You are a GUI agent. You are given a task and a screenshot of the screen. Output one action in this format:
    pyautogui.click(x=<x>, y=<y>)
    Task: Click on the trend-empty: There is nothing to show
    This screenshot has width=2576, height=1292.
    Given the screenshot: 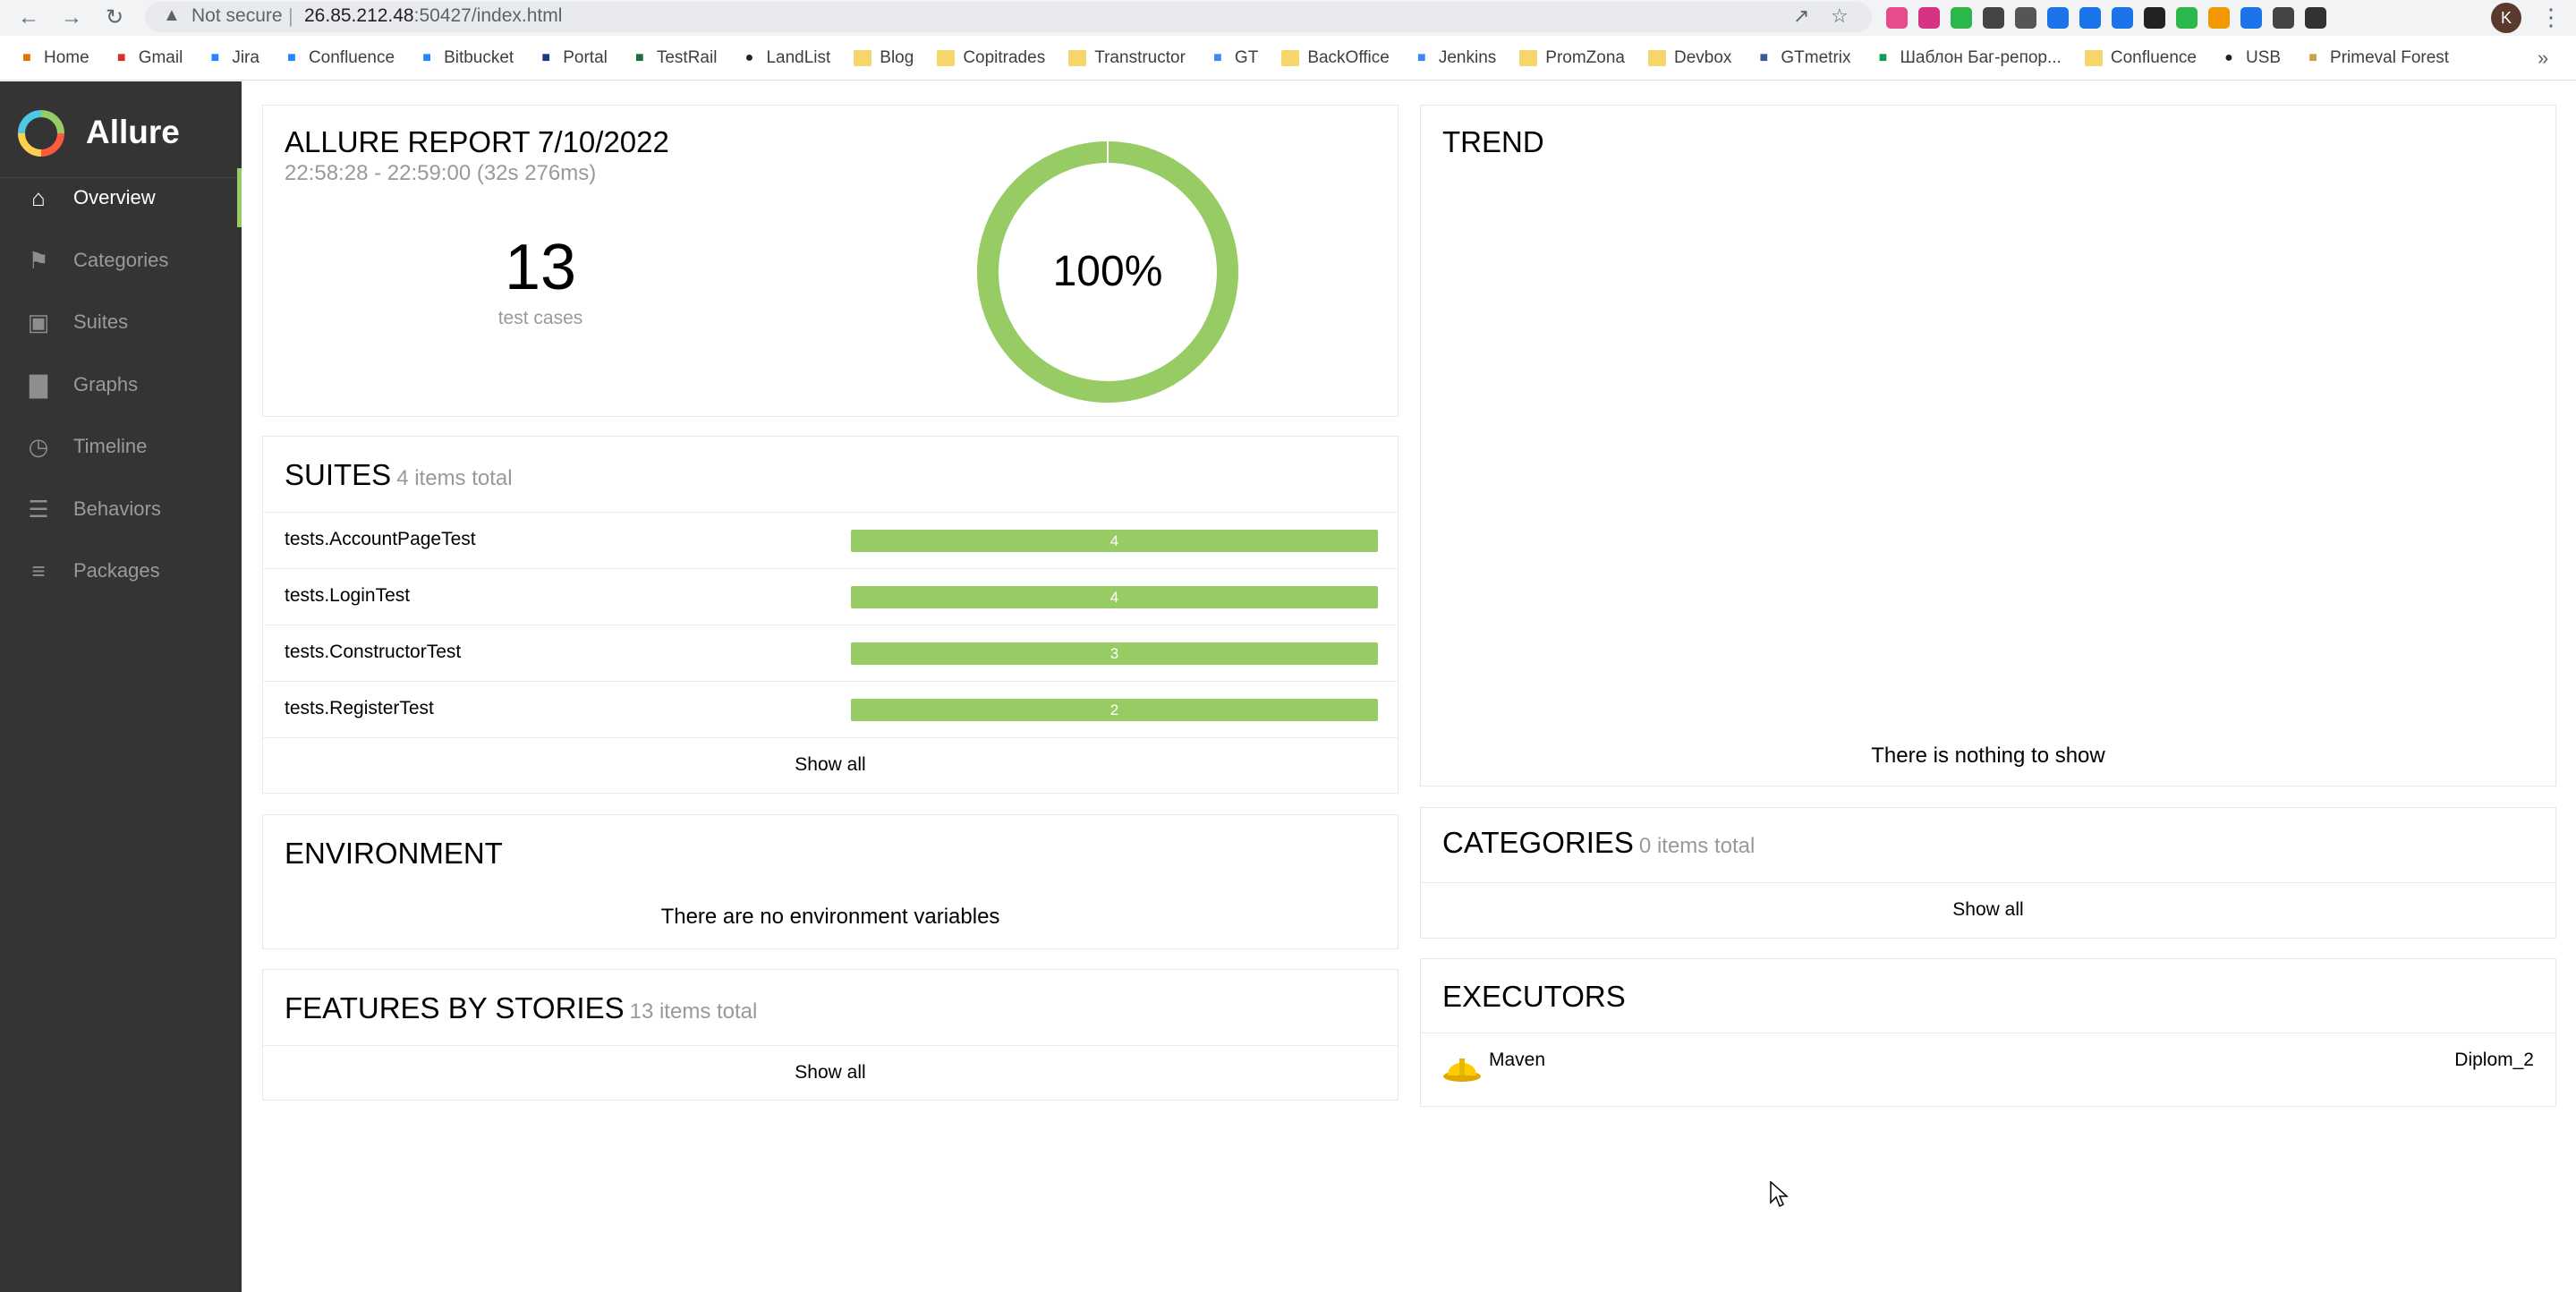 What is the action you would take?
    pyautogui.click(x=1988, y=756)
    